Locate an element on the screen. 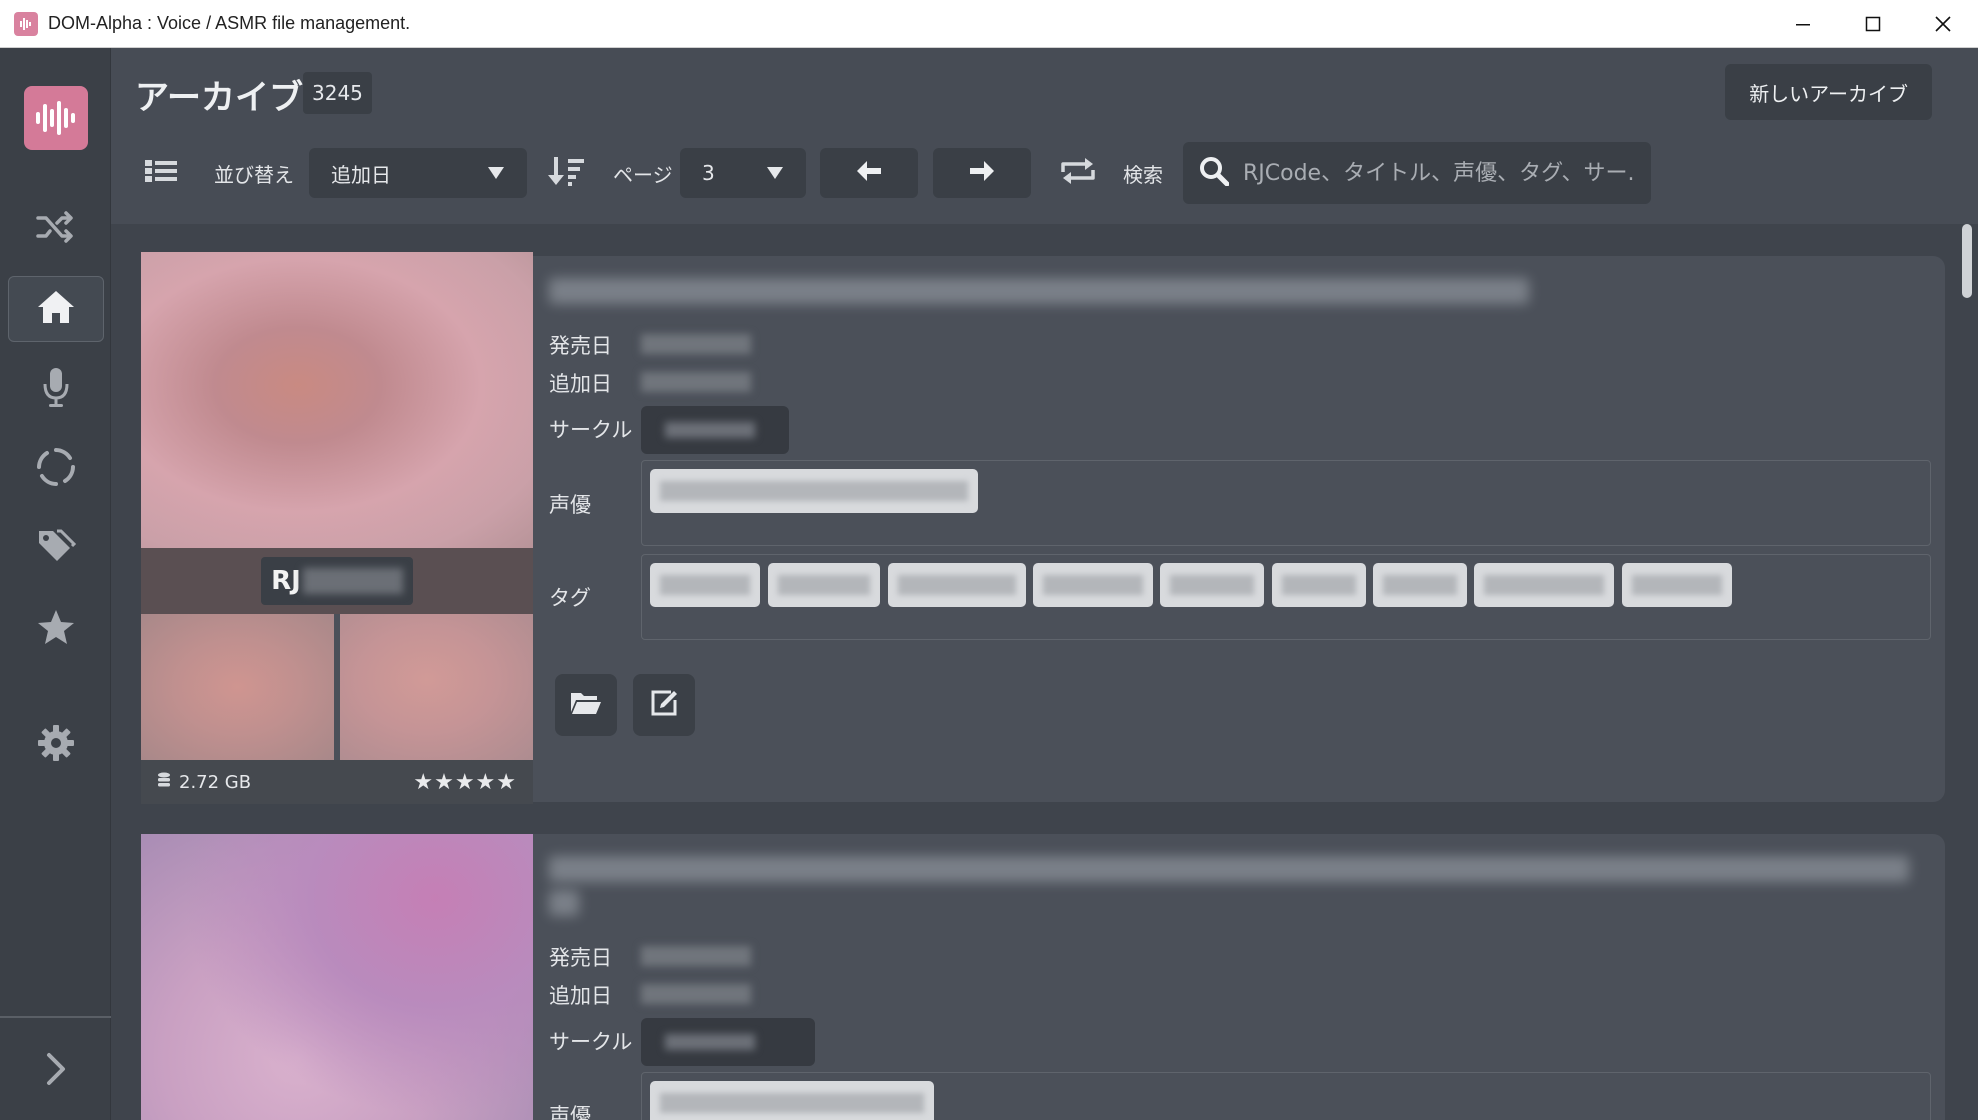 Image resolution: width=1978 pixels, height=1120 pixels. open-folder-button is located at coordinates (586, 705).